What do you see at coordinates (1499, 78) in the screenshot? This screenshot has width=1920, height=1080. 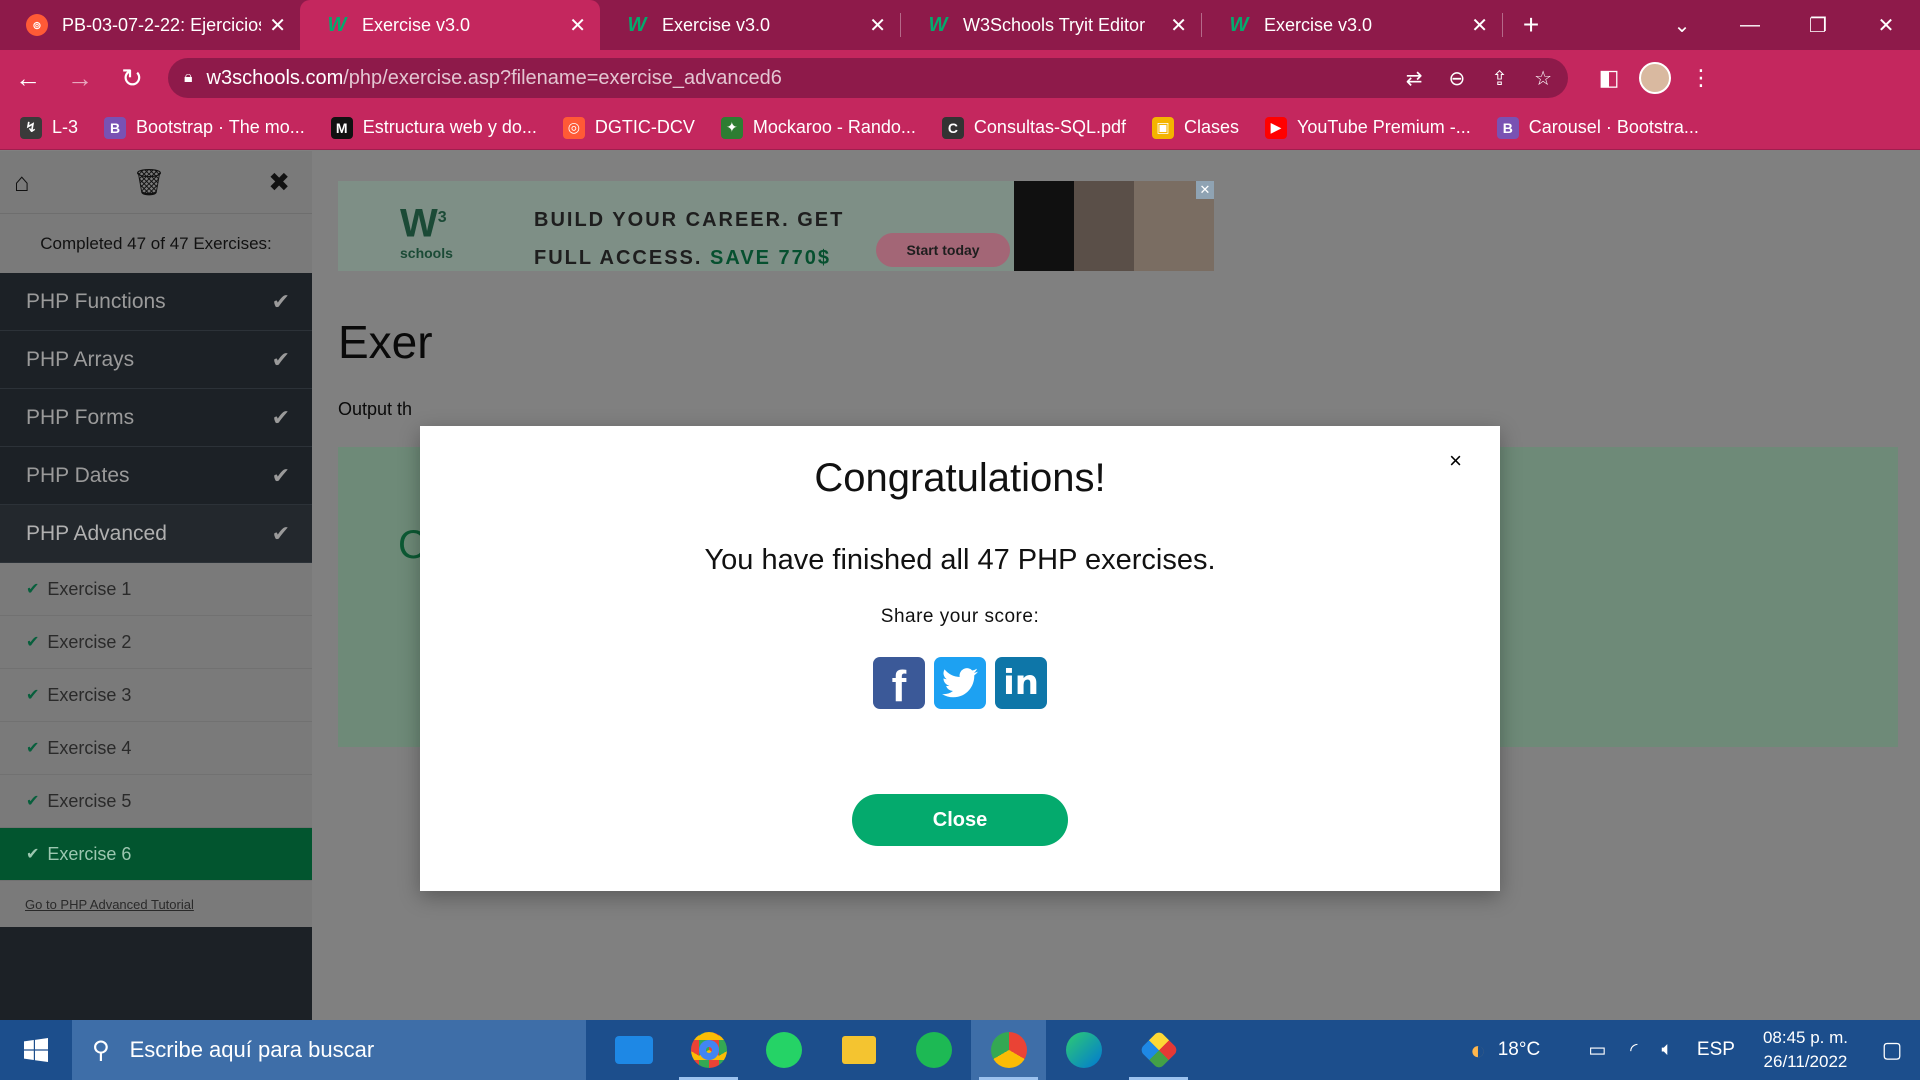 I see `share-icon: ⇪` at bounding box center [1499, 78].